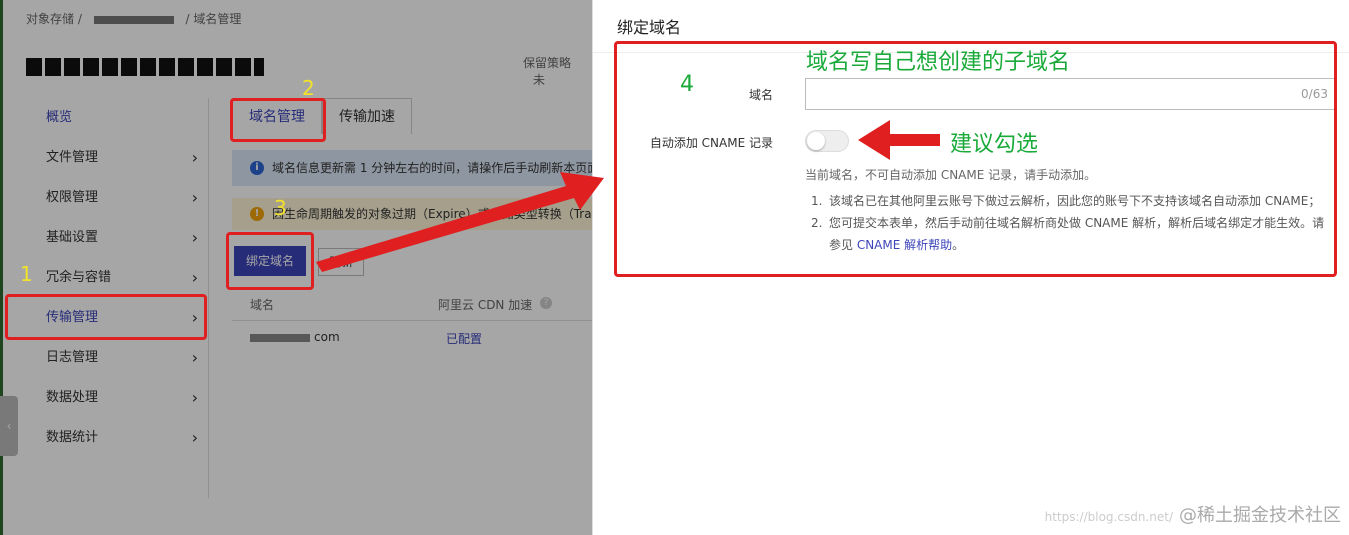  Describe the element at coordinates (1260, 515) in the screenshot. I see `watermark-brand: @稀土掘金技术社区` at that location.